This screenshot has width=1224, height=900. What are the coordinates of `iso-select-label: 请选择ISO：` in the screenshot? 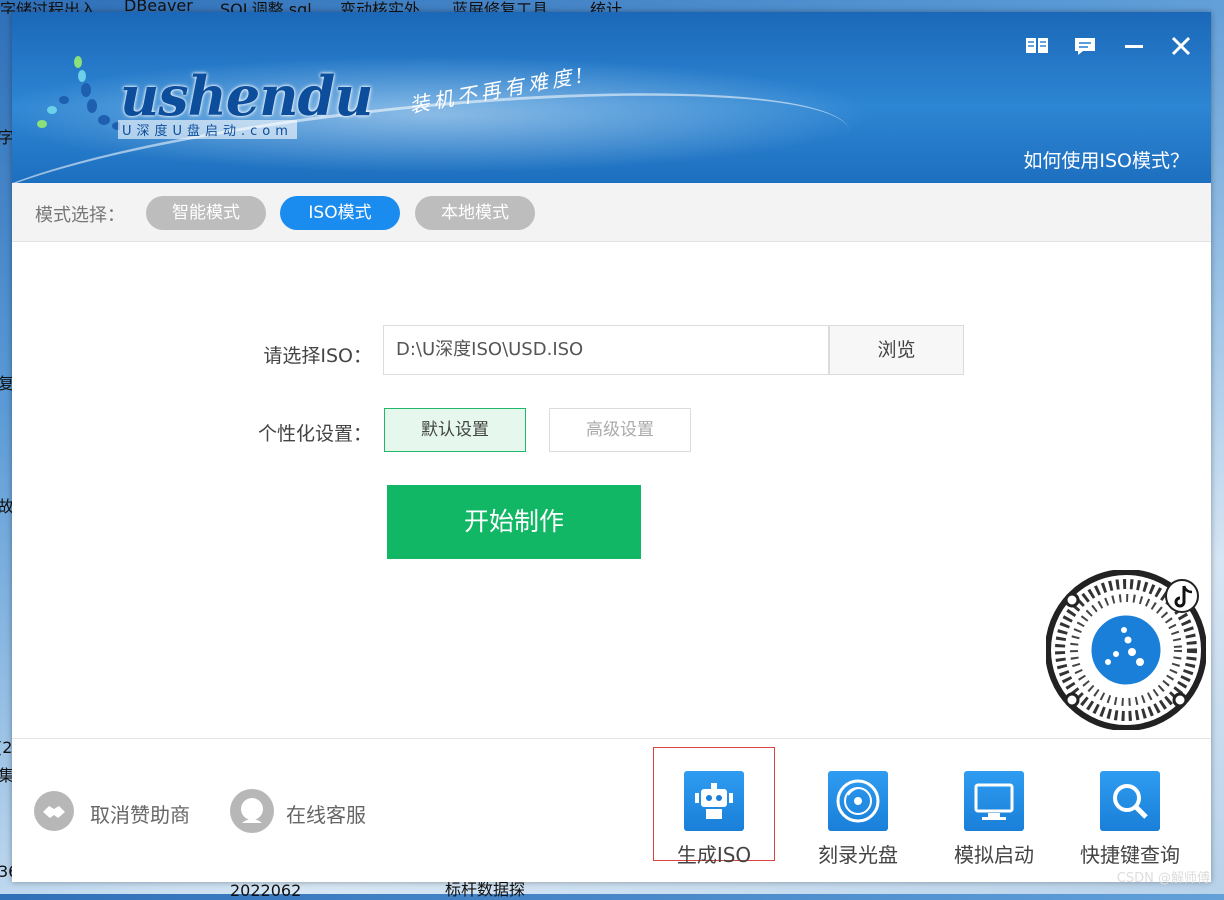 It's located at (317, 356).